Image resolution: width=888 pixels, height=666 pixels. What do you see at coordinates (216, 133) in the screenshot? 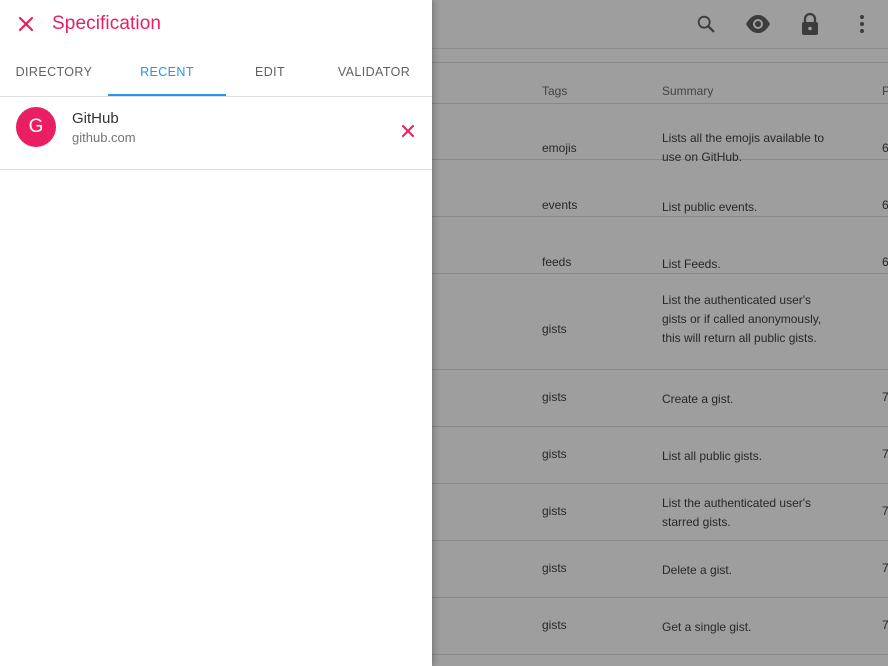
I see `recent-spec-item: G GitHub github.com` at bounding box center [216, 133].